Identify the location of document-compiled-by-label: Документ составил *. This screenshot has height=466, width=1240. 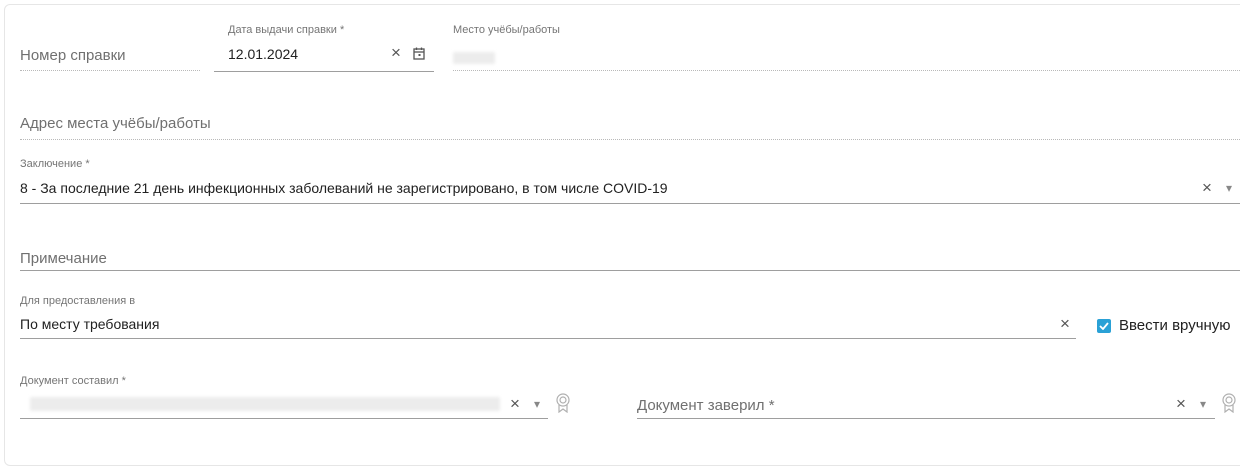
(73, 381).